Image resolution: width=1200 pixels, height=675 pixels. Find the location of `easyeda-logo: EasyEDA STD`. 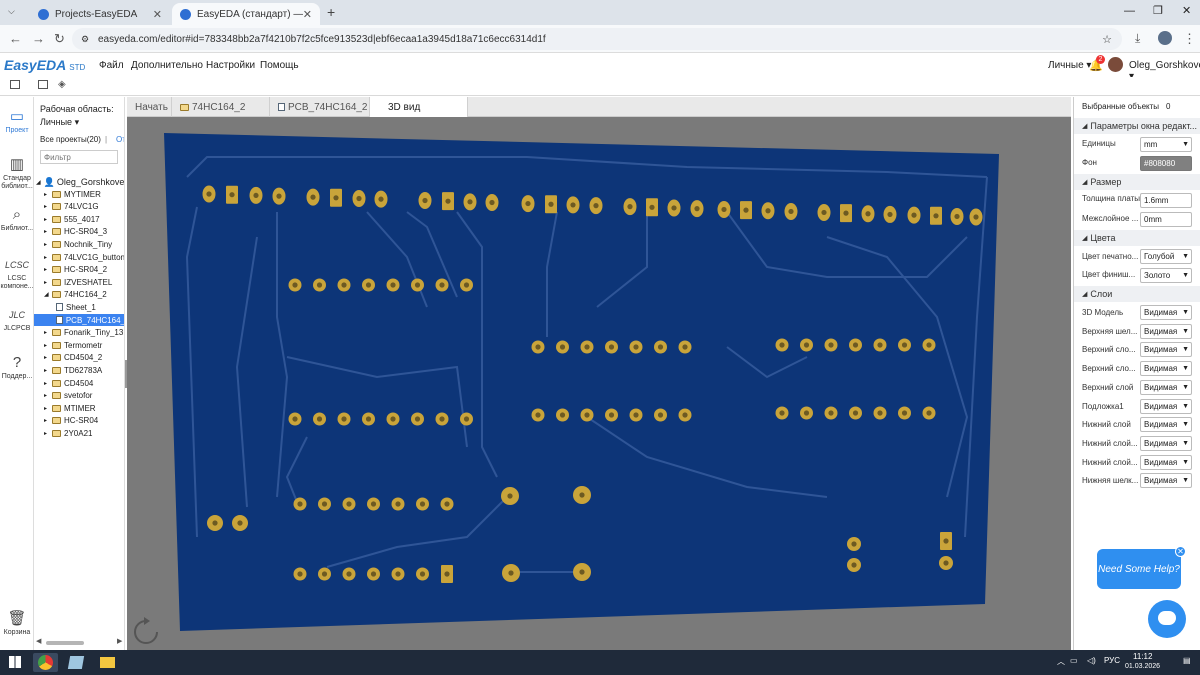

easyeda-logo: EasyEDA STD is located at coordinates (44, 65).